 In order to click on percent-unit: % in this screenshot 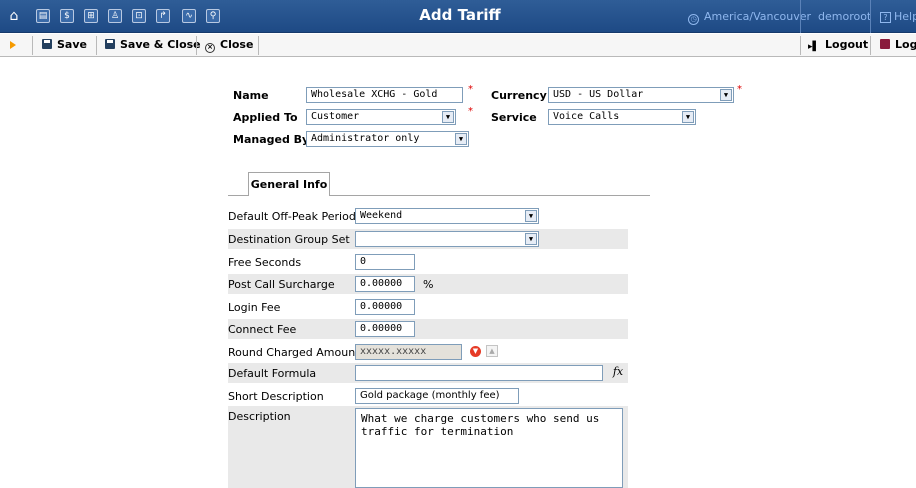, I will do `click(428, 284)`.